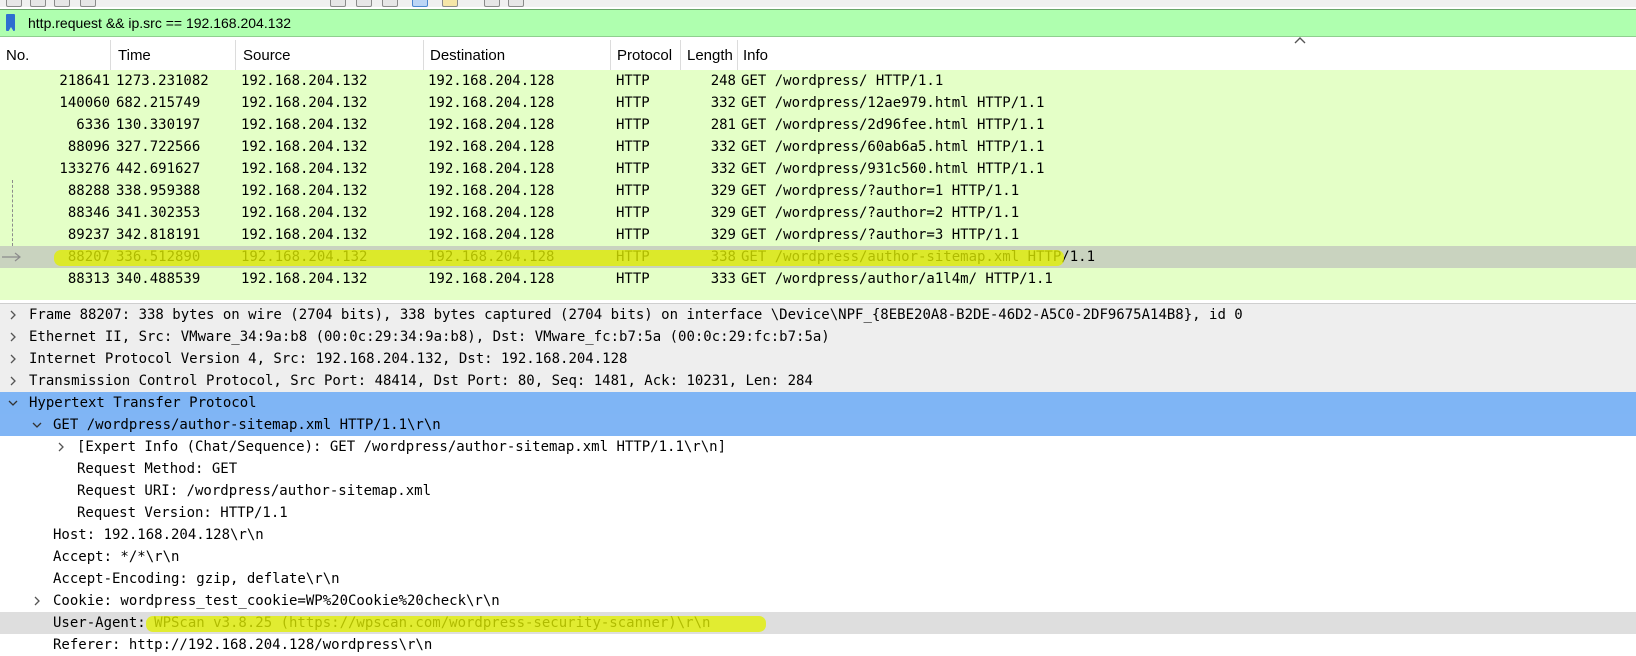 Image resolution: width=1636 pixels, height=656 pixels. What do you see at coordinates (818, 557) in the screenshot?
I see `tree-item-accept: Accept: */*\r\n` at bounding box center [818, 557].